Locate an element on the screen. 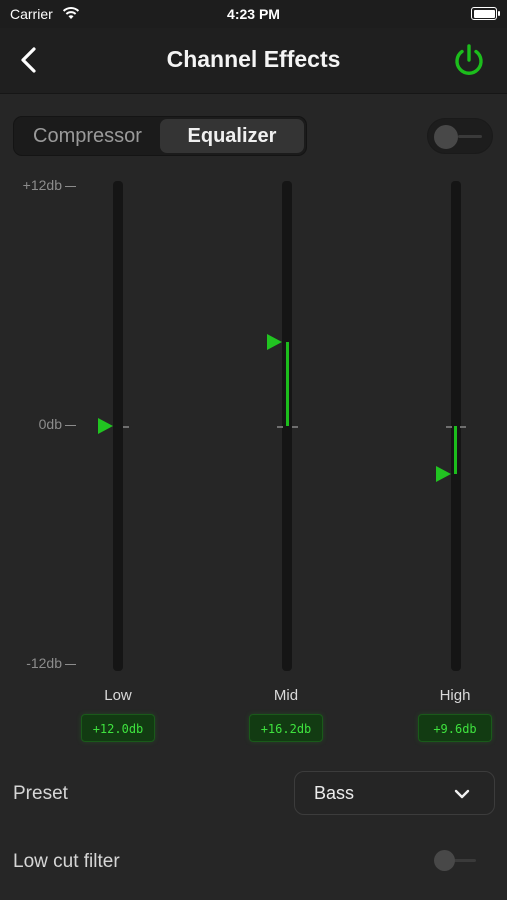  scale-tick-zero is located at coordinates (70, 425).